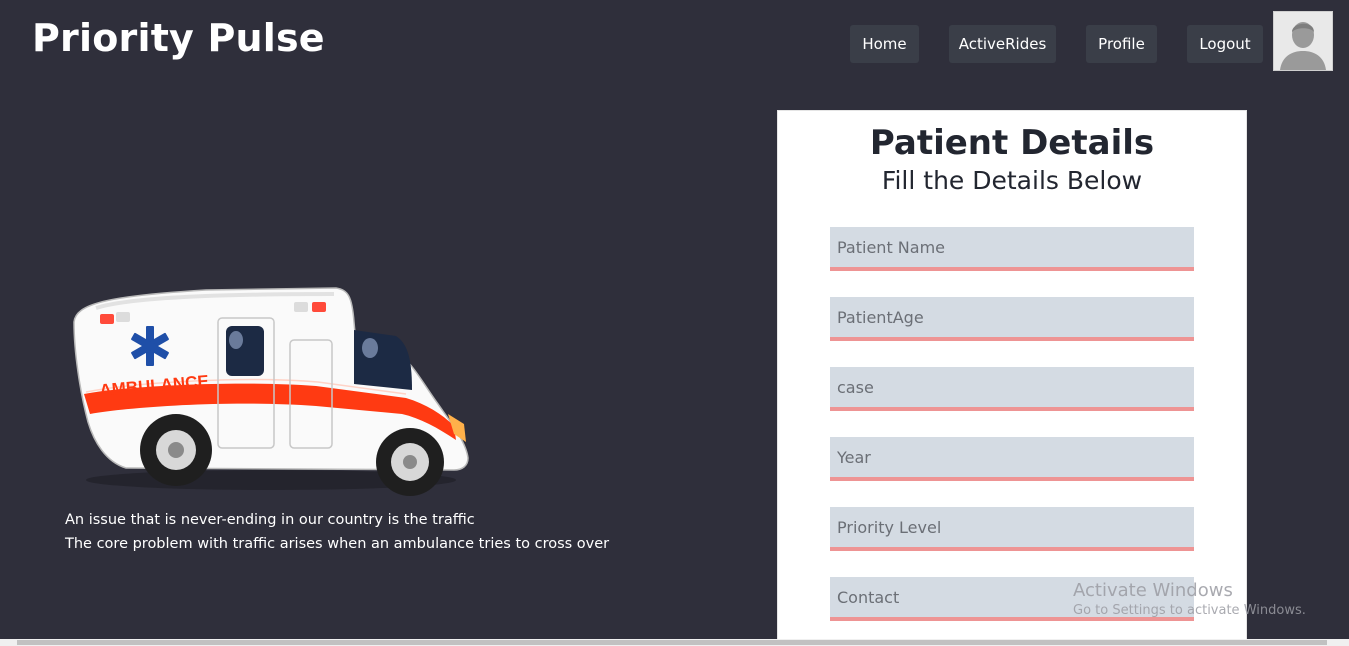 The height and width of the screenshot is (646, 1349). I want to click on patient-age-input, so click(1012, 319).